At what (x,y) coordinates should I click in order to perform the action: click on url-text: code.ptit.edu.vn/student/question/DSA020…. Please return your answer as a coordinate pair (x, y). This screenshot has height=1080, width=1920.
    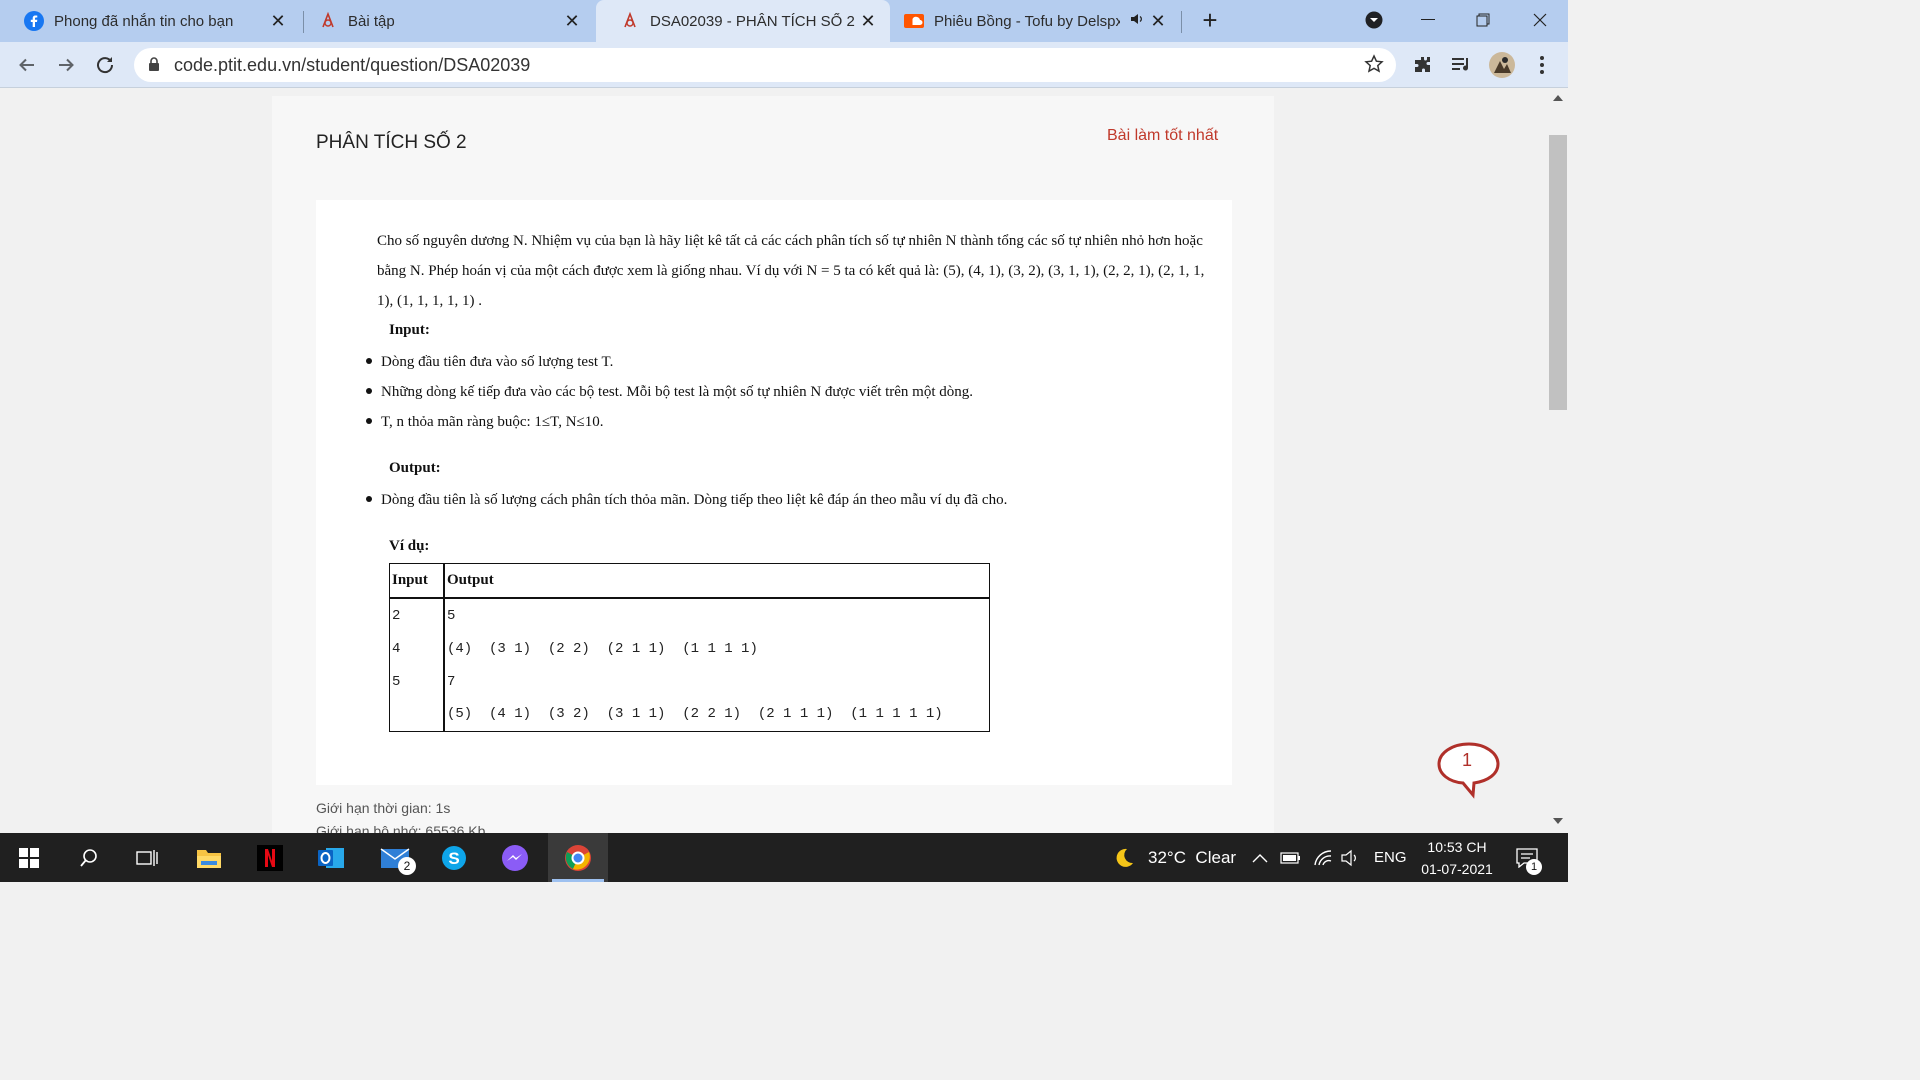
    Looking at the image, I should click on (352, 65).